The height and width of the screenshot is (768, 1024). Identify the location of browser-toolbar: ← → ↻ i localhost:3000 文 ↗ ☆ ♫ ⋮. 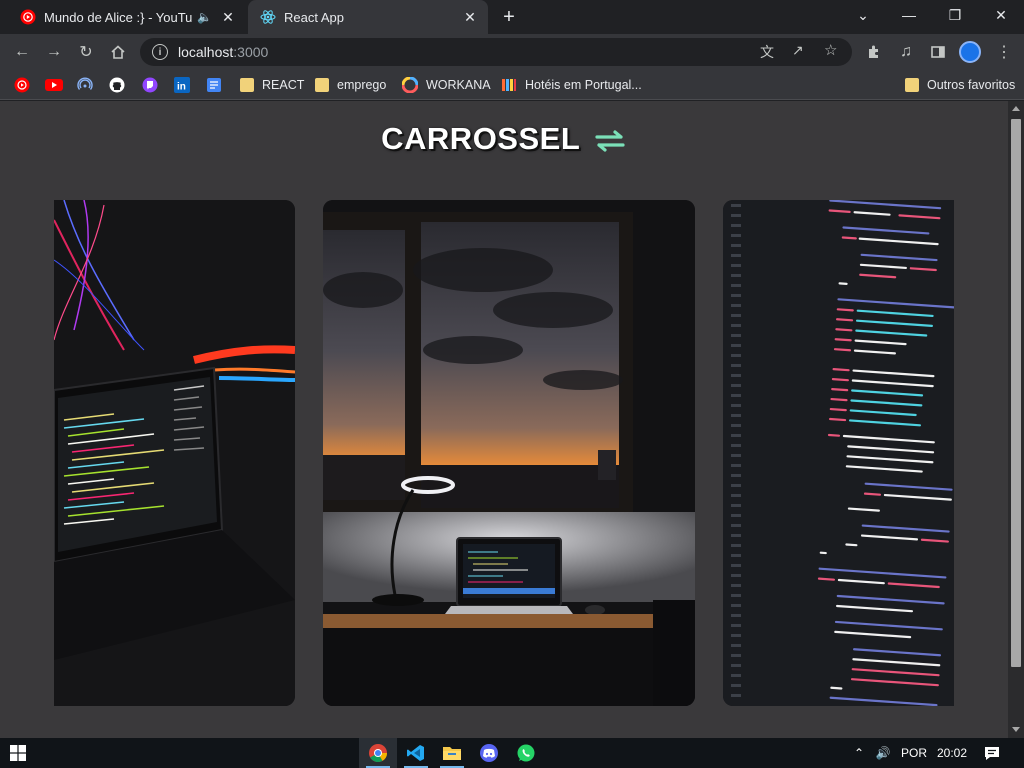
(512, 52).